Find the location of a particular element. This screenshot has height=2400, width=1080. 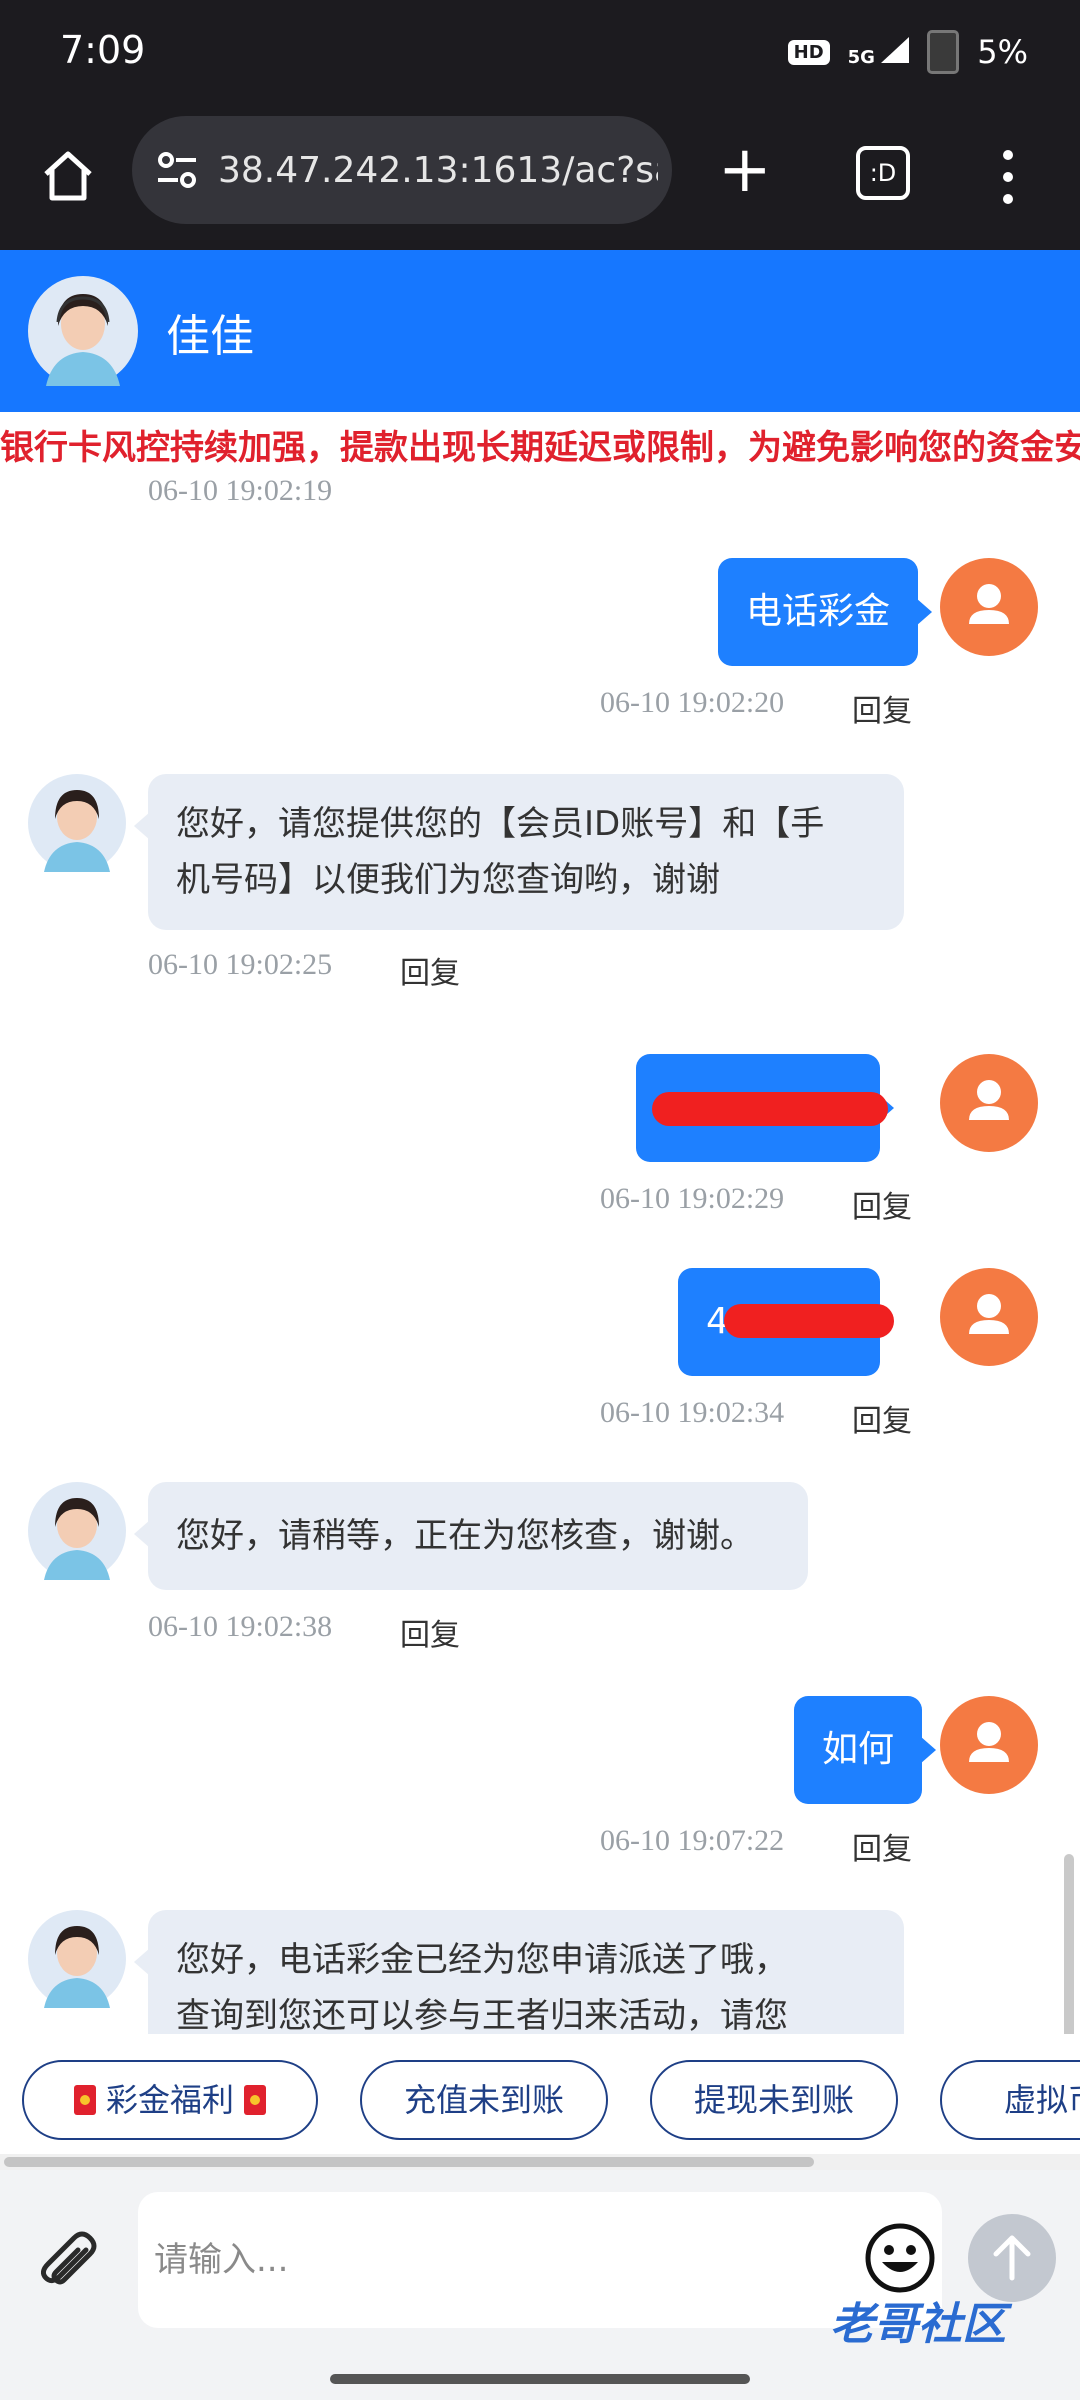

quick-reply-deposit: 充值未到账 is located at coordinates (484, 2100).